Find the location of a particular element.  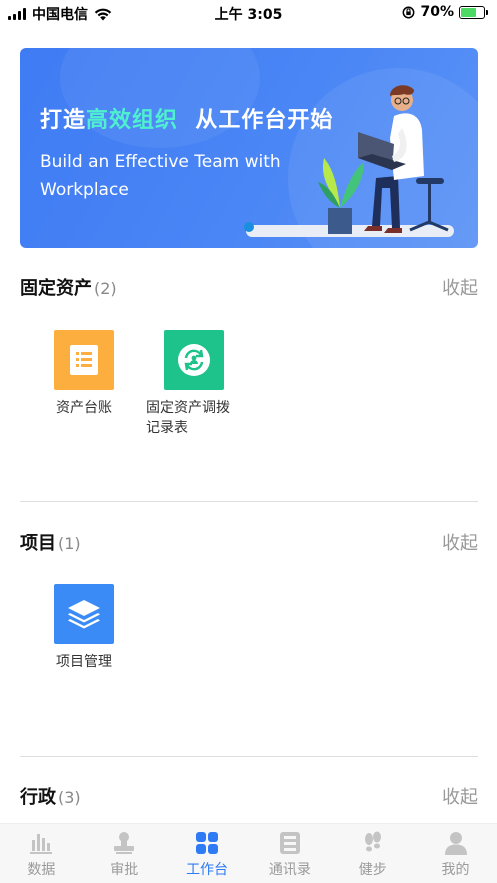

section-count: (1) is located at coordinates (69, 543).